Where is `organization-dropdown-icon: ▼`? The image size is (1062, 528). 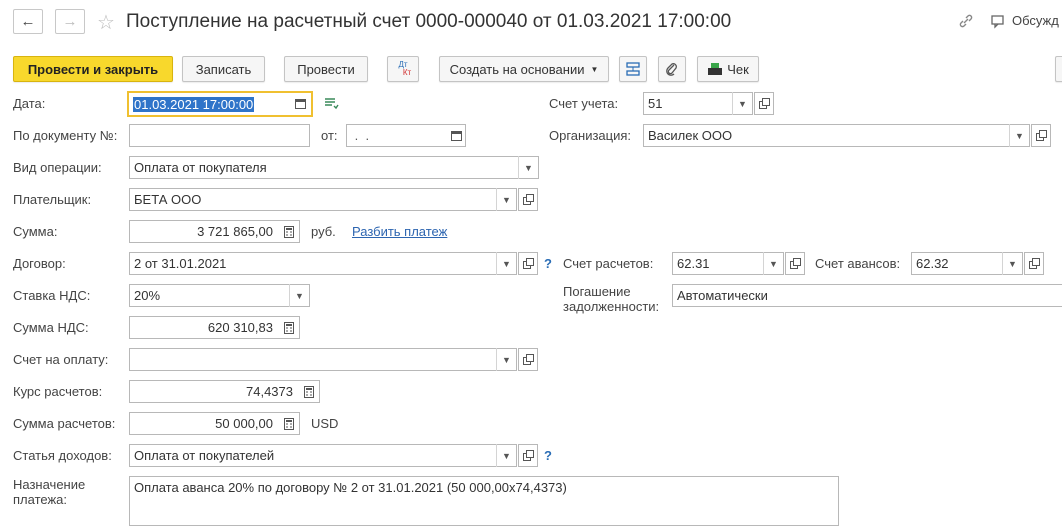
organization-dropdown-icon: ▼ is located at coordinates (1019, 135).